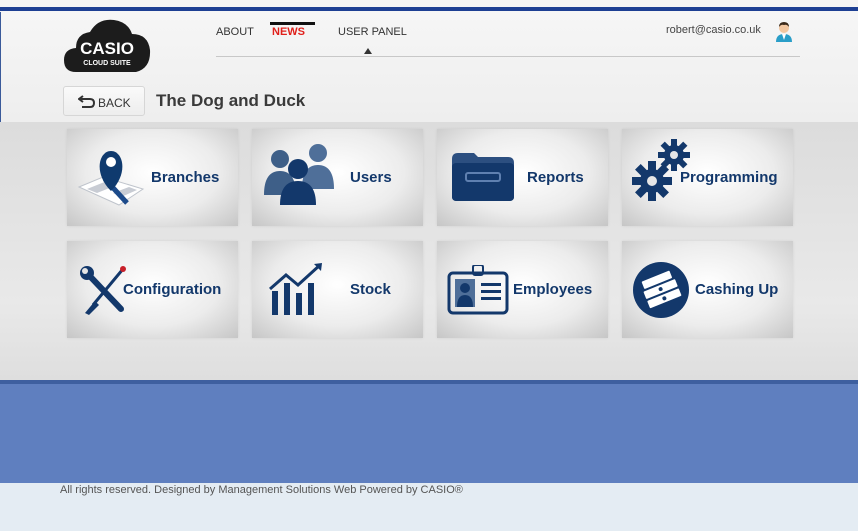 This screenshot has height=531, width=858. I want to click on users-icon, so click(299, 174).